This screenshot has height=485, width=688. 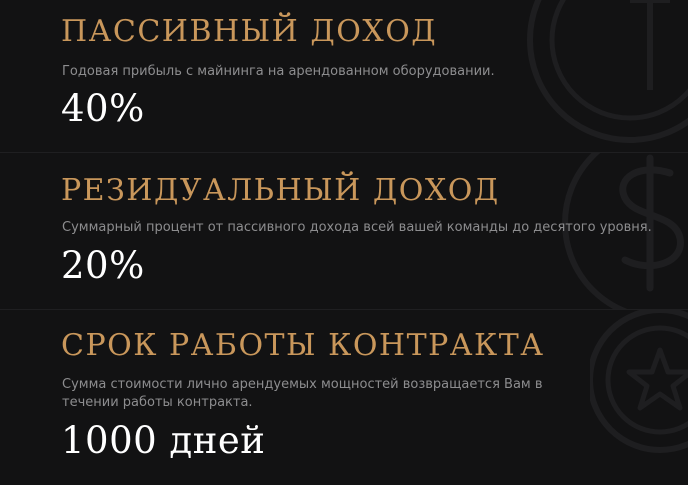 What do you see at coordinates (103, 108) in the screenshot?
I see `passive-income-value: 40%` at bounding box center [103, 108].